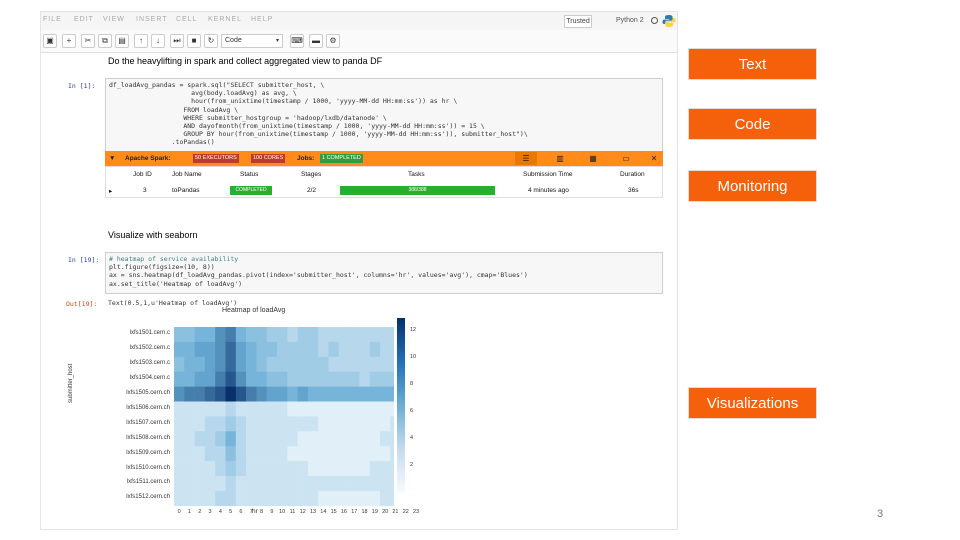 Image resolution: width=960 pixels, height=540 pixels. What do you see at coordinates (560, 158) in the screenshot?
I see `timeline-chart-icon: ▥` at bounding box center [560, 158].